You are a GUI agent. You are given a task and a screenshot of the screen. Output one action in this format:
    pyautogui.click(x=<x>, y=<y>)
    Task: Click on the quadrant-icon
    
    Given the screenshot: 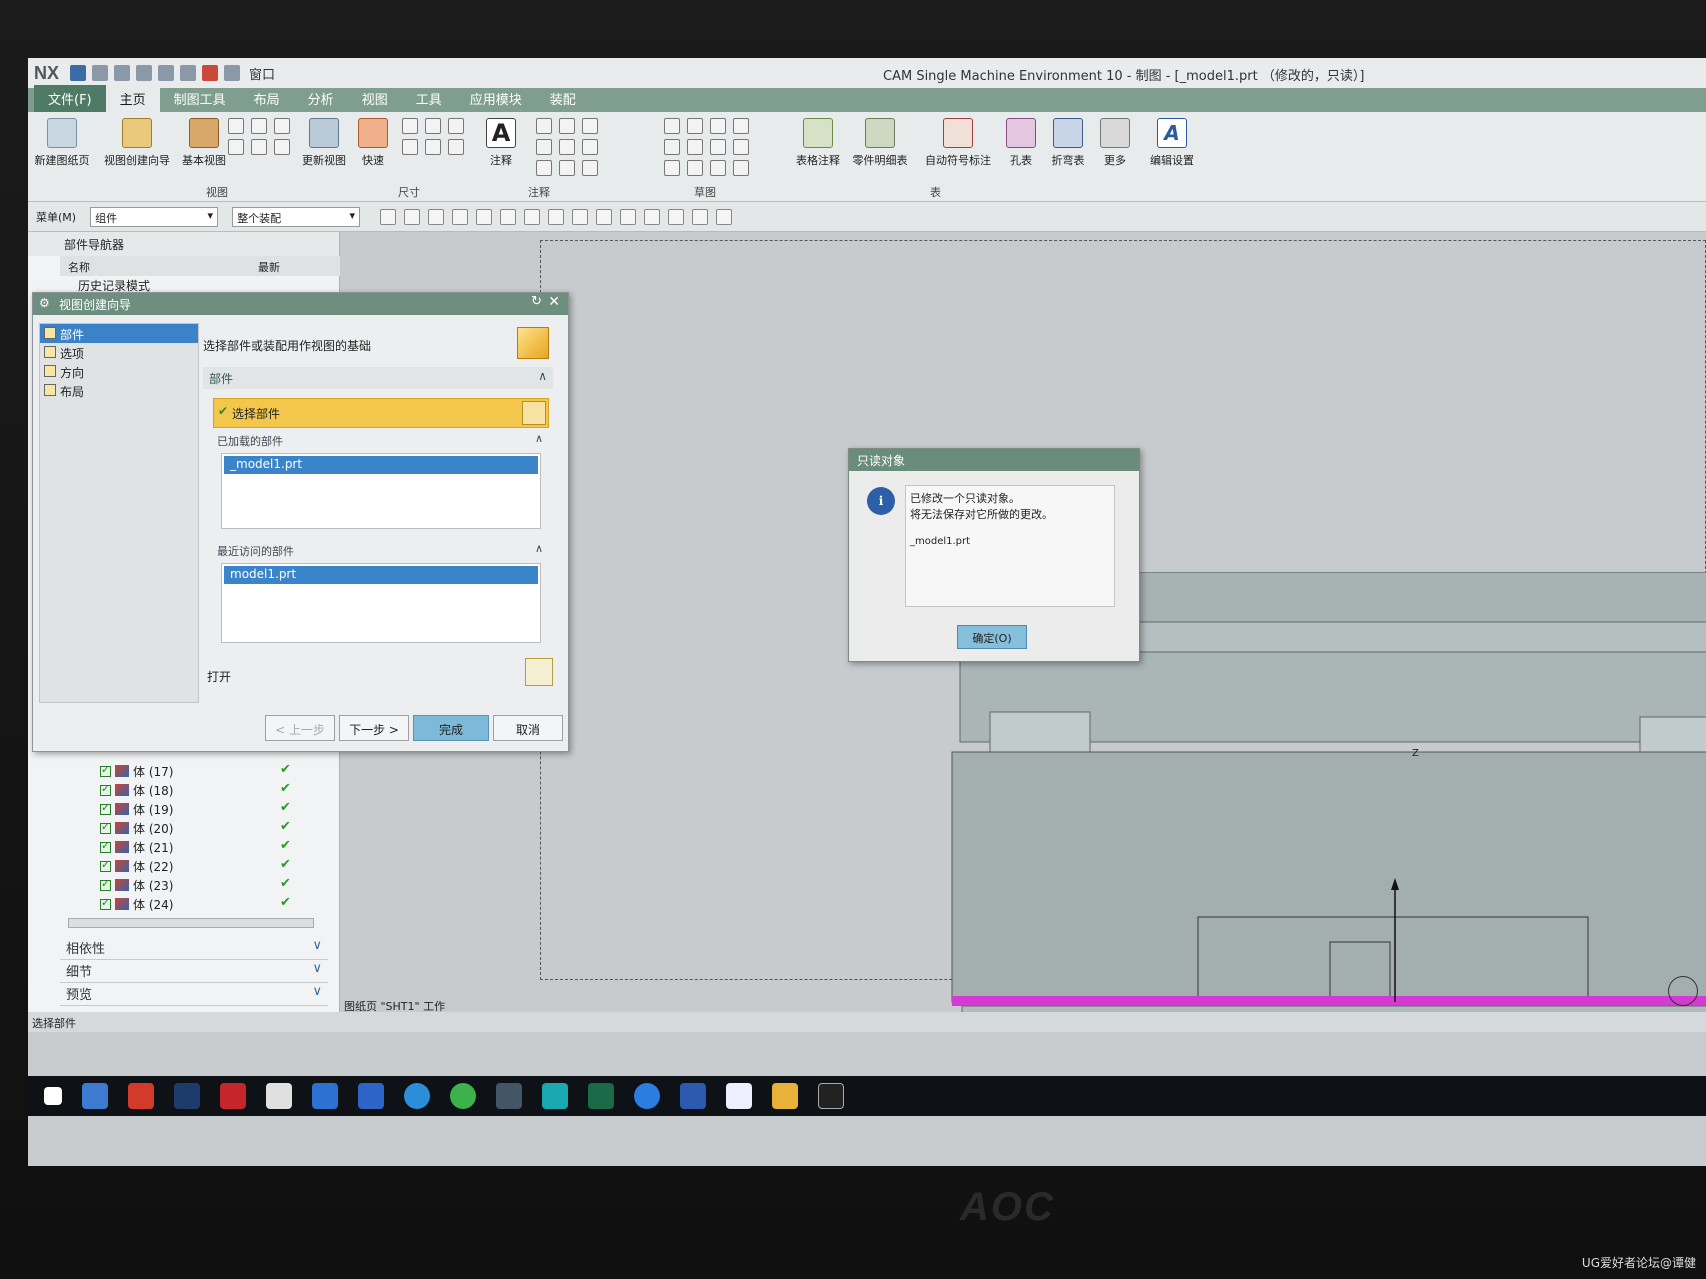 What is the action you would take?
    pyautogui.click(x=580, y=216)
    